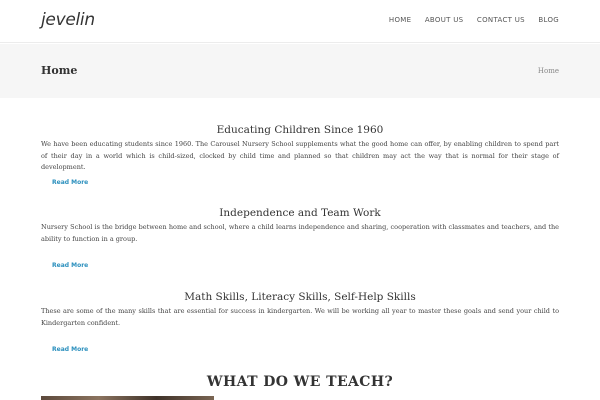 The height and width of the screenshot is (400, 600). Describe the element at coordinates (467, 20) in the screenshot. I see `main-nav: HOME ABOUT US CONTACT US BLOG` at that location.